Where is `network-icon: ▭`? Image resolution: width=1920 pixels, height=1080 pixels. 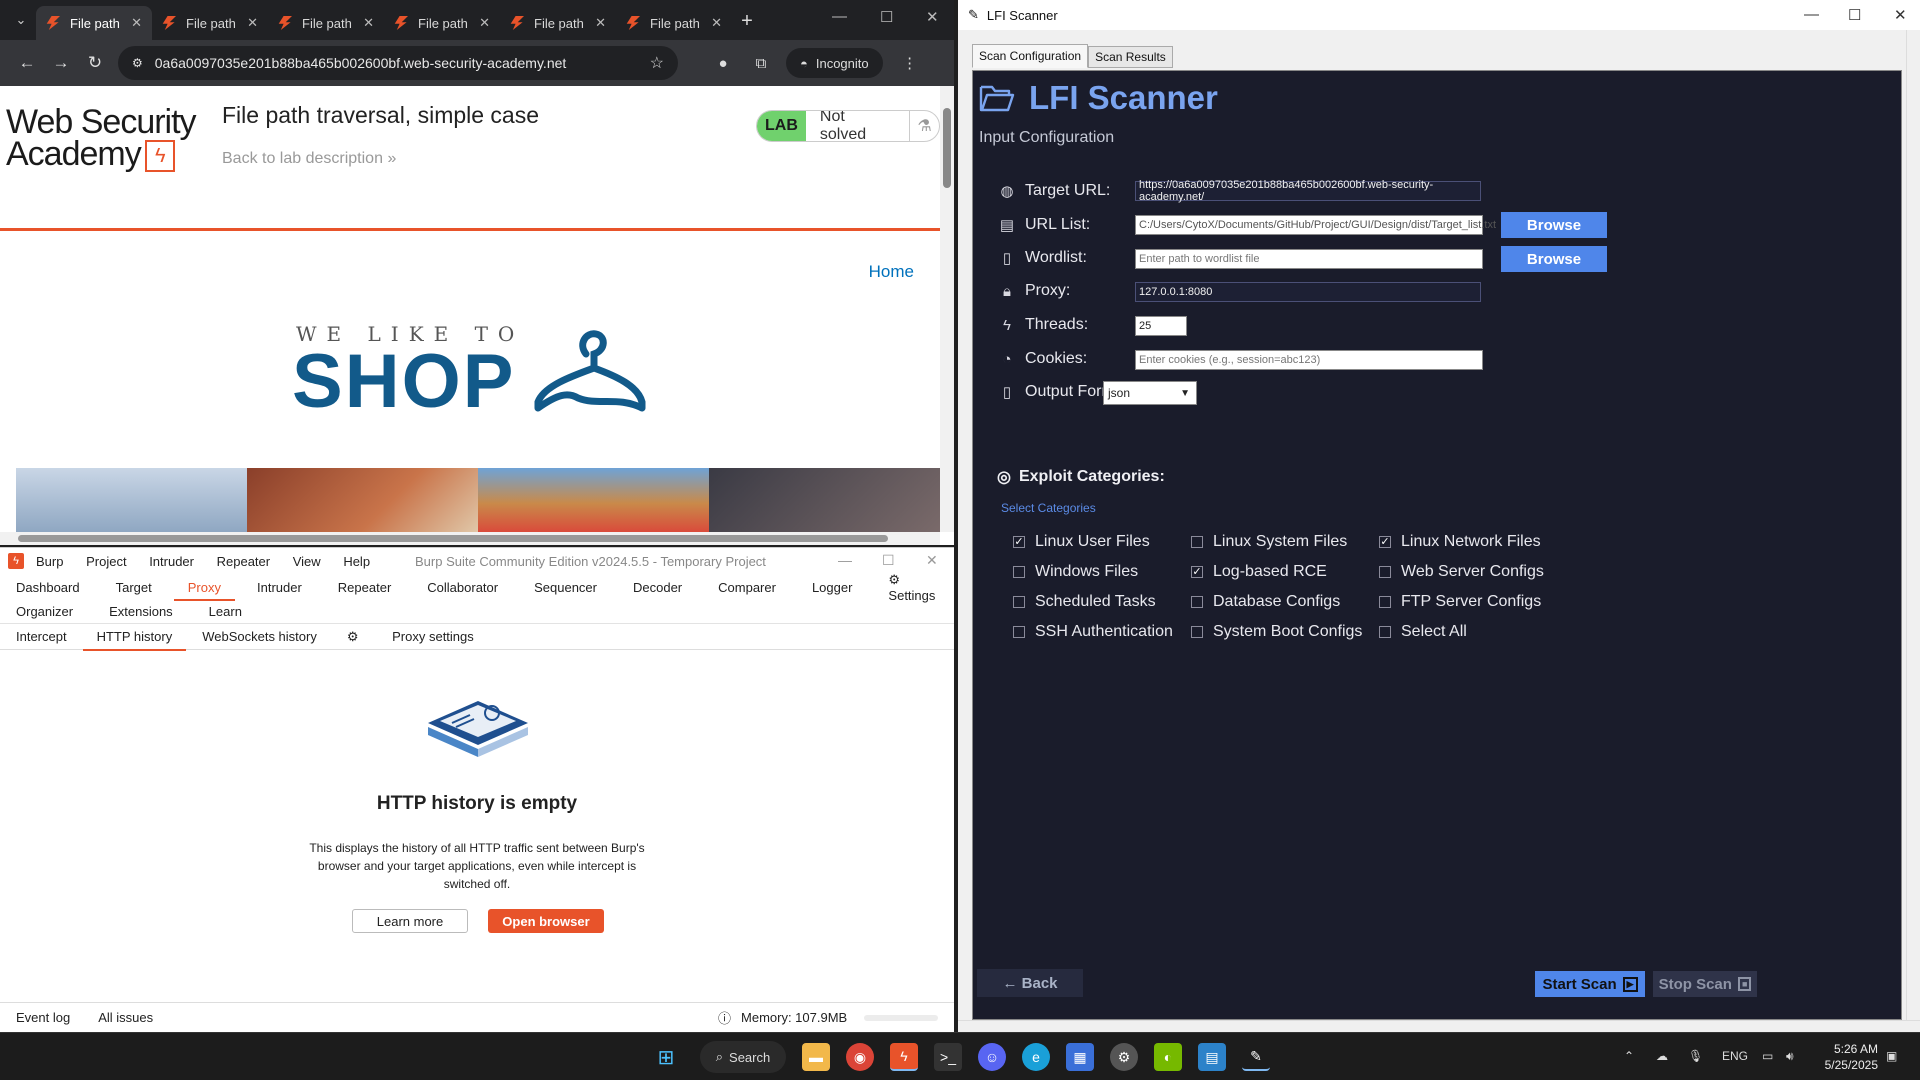 network-icon: ▭ is located at coordinates (1767, 1056).